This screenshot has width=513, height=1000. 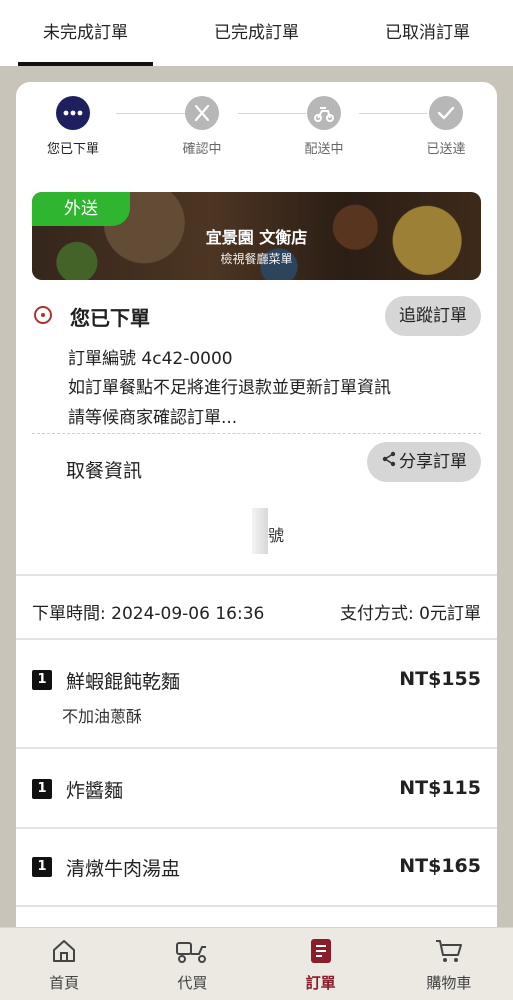 What do you see at coordinates (229, 388) in the screenshot?
I see `refund-message: 如訂單餐點不足將進行退款並更新訂單資訊` at bounding box center [229, 388].